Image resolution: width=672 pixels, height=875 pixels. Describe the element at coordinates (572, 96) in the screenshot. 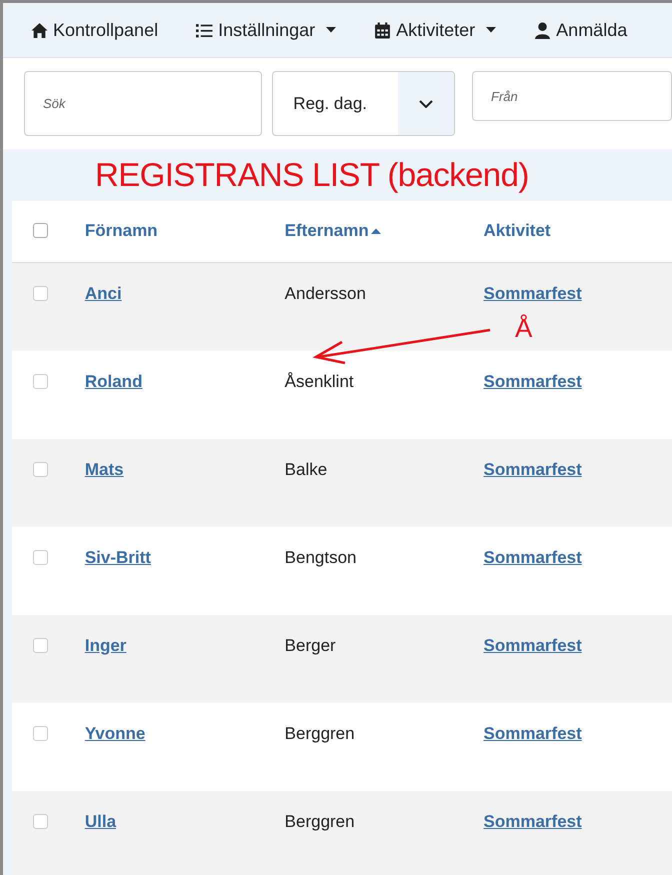

I see `from-date-field: Från` at that location.